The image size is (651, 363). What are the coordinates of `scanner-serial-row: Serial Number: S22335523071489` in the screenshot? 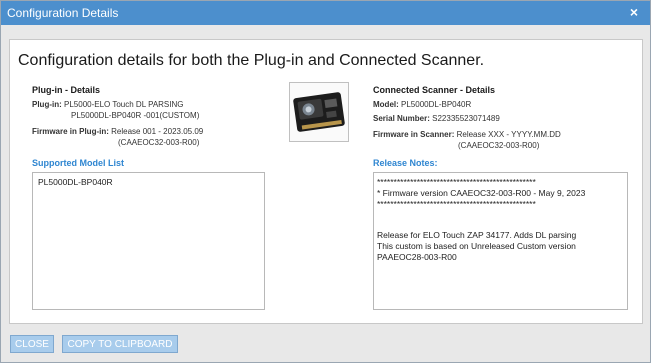 It's located at (436, 118).